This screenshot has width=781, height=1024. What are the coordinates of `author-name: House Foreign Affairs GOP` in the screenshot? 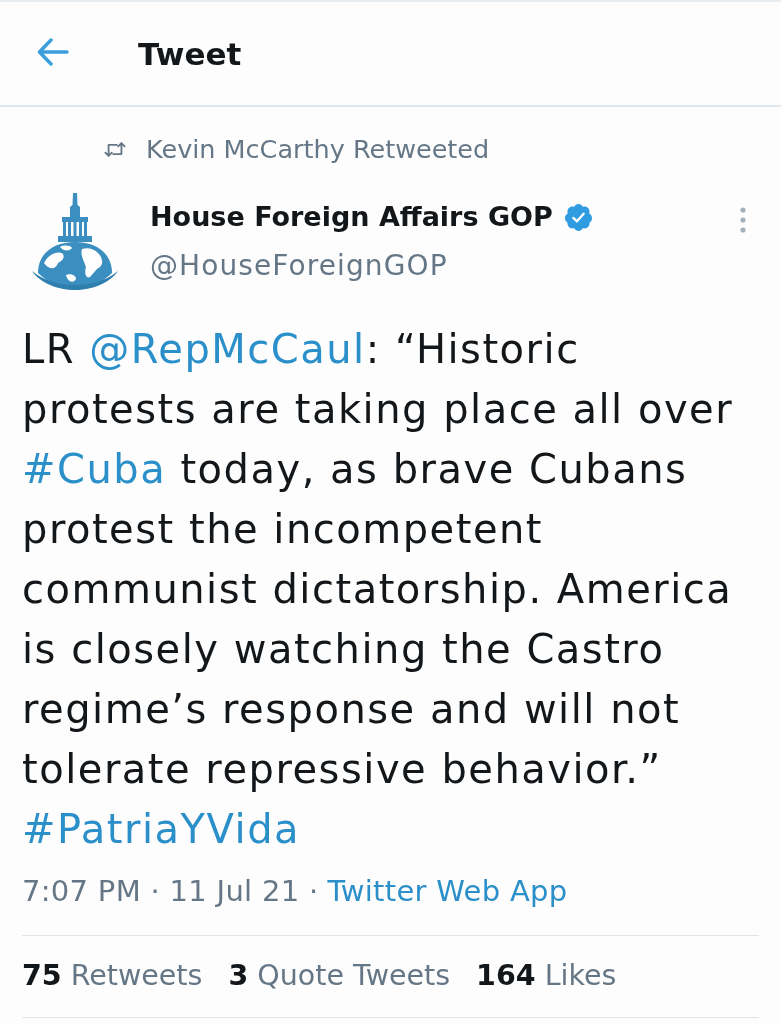 It's located at (351, 217).